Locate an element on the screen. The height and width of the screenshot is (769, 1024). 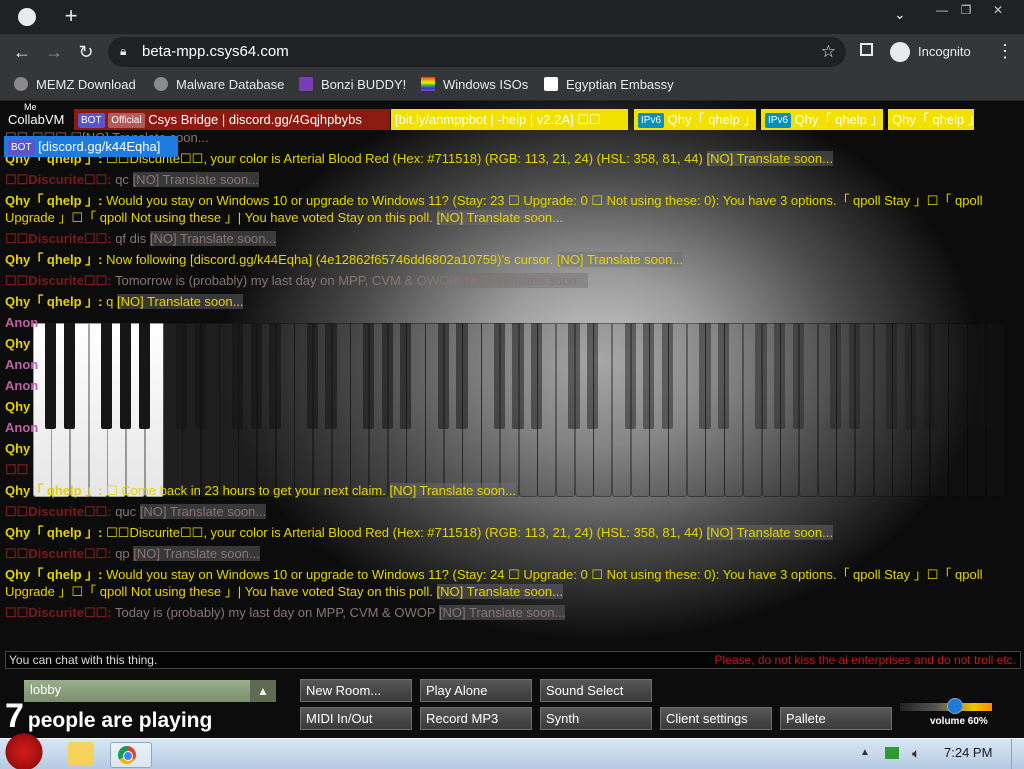
clock: 7:24 PM is located at coordinates (968, 752).